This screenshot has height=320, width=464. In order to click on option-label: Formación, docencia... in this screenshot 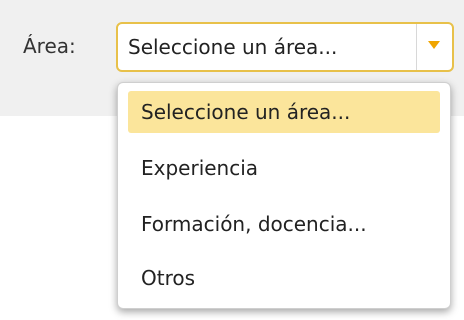, I will do `click(254, 224)`.